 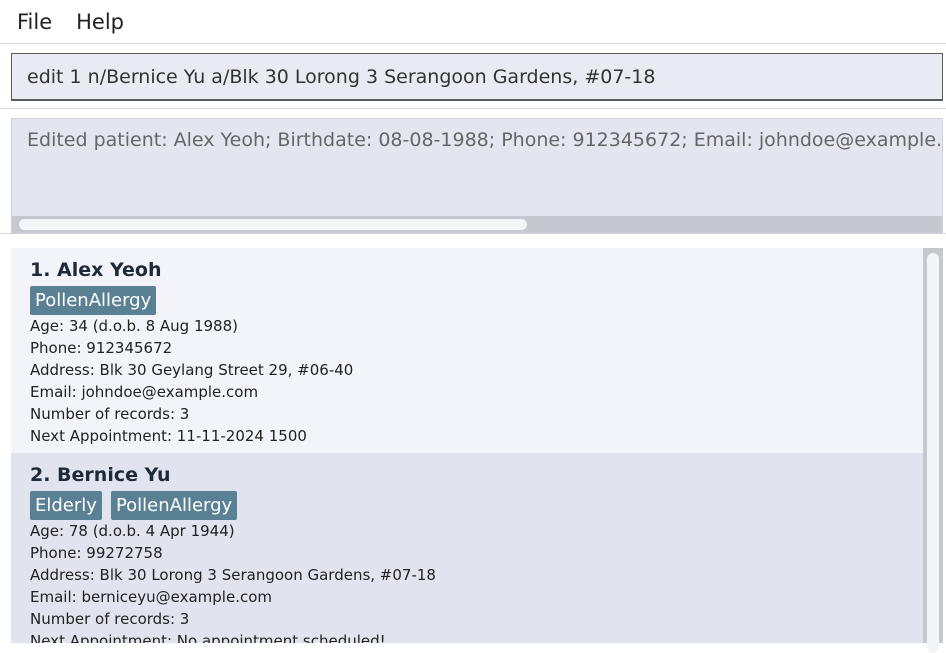 What do you see at coordinates (96, 270) in the screenshot?
I see `patient-name: 1. Alex Yeoh` at bounding box center [96, 270].